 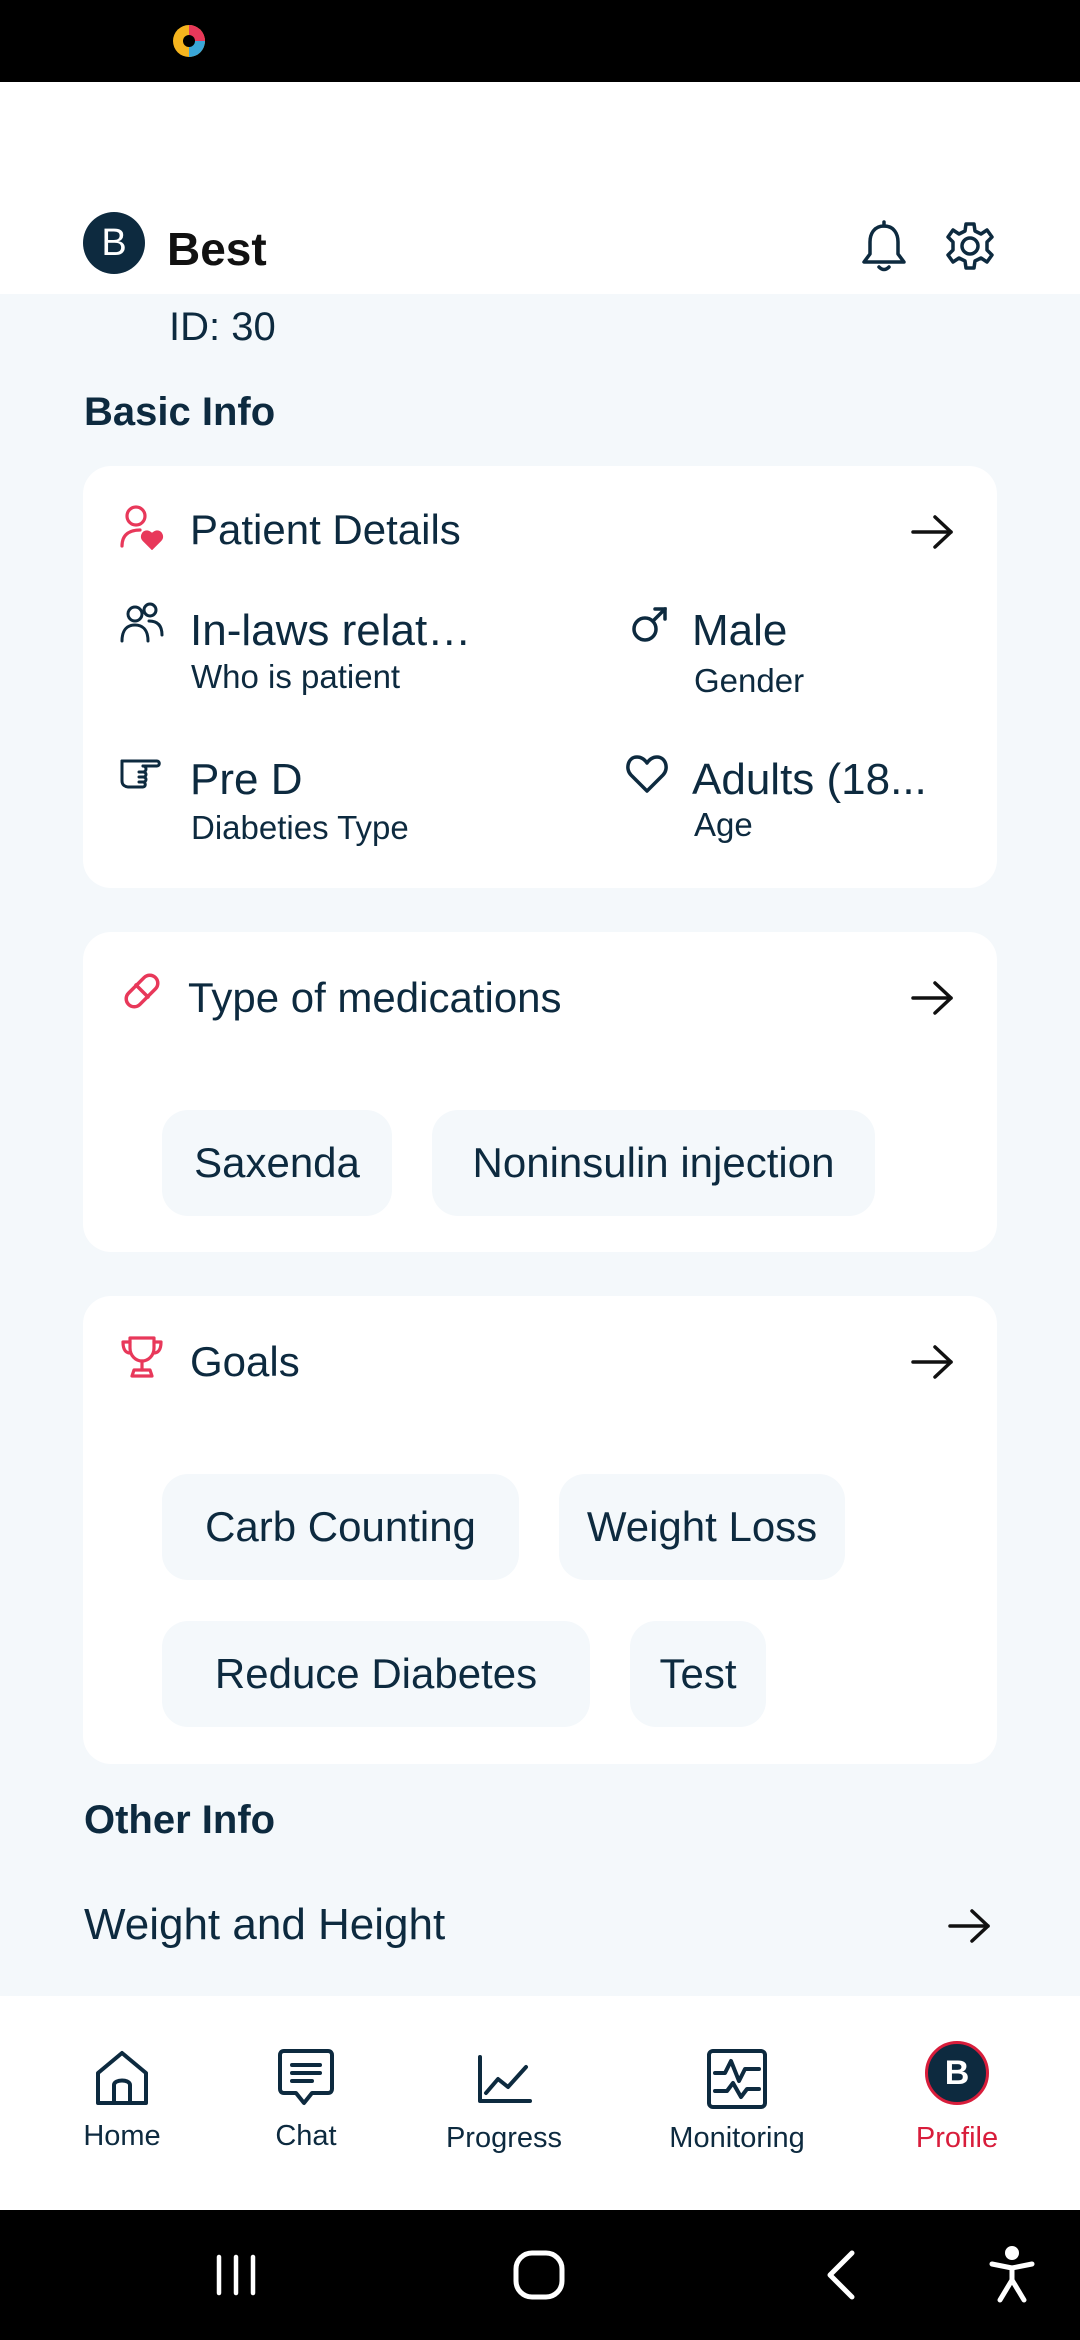 I want to click on bottom-nav: Home Chat Progress Monitoring B Profile, so click(x=540, y=2103).